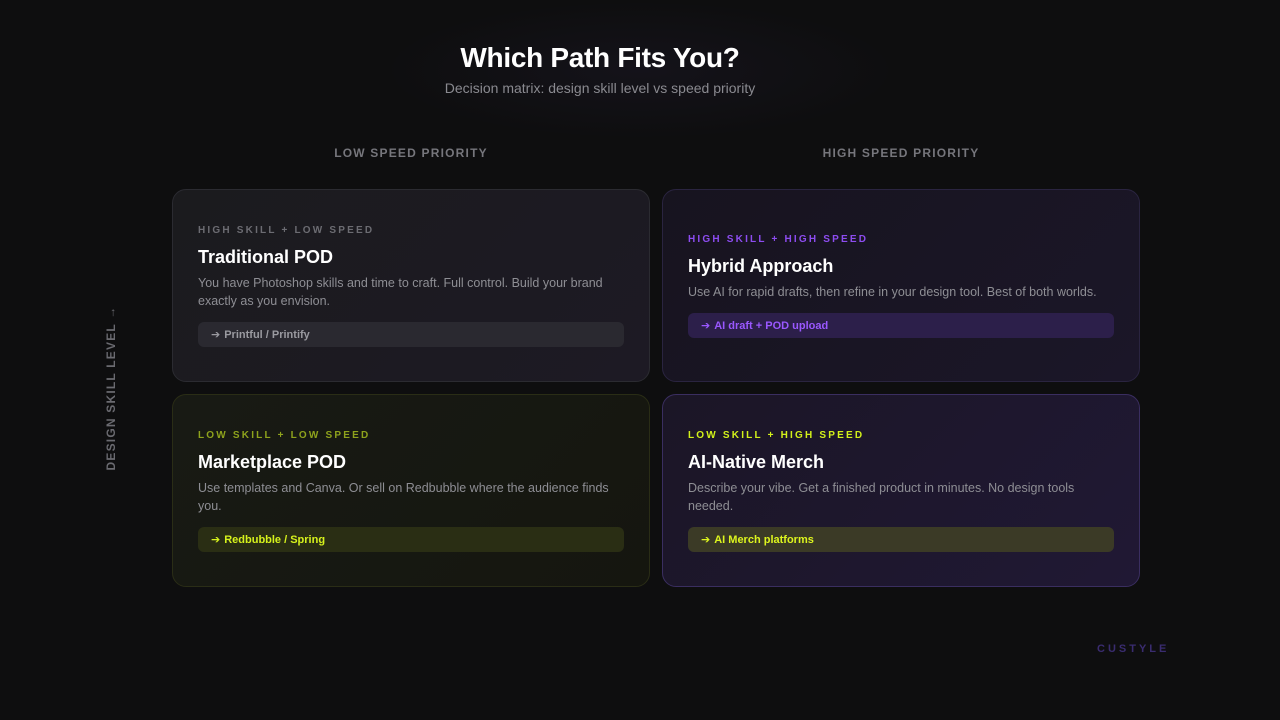 The image size is (1280, 720). What do you see at coordinates (901, 153) in the screenshot?
I see `column-header-high-speed: HIGH SPEED PRIORITY` at bounding box center [901, 153].